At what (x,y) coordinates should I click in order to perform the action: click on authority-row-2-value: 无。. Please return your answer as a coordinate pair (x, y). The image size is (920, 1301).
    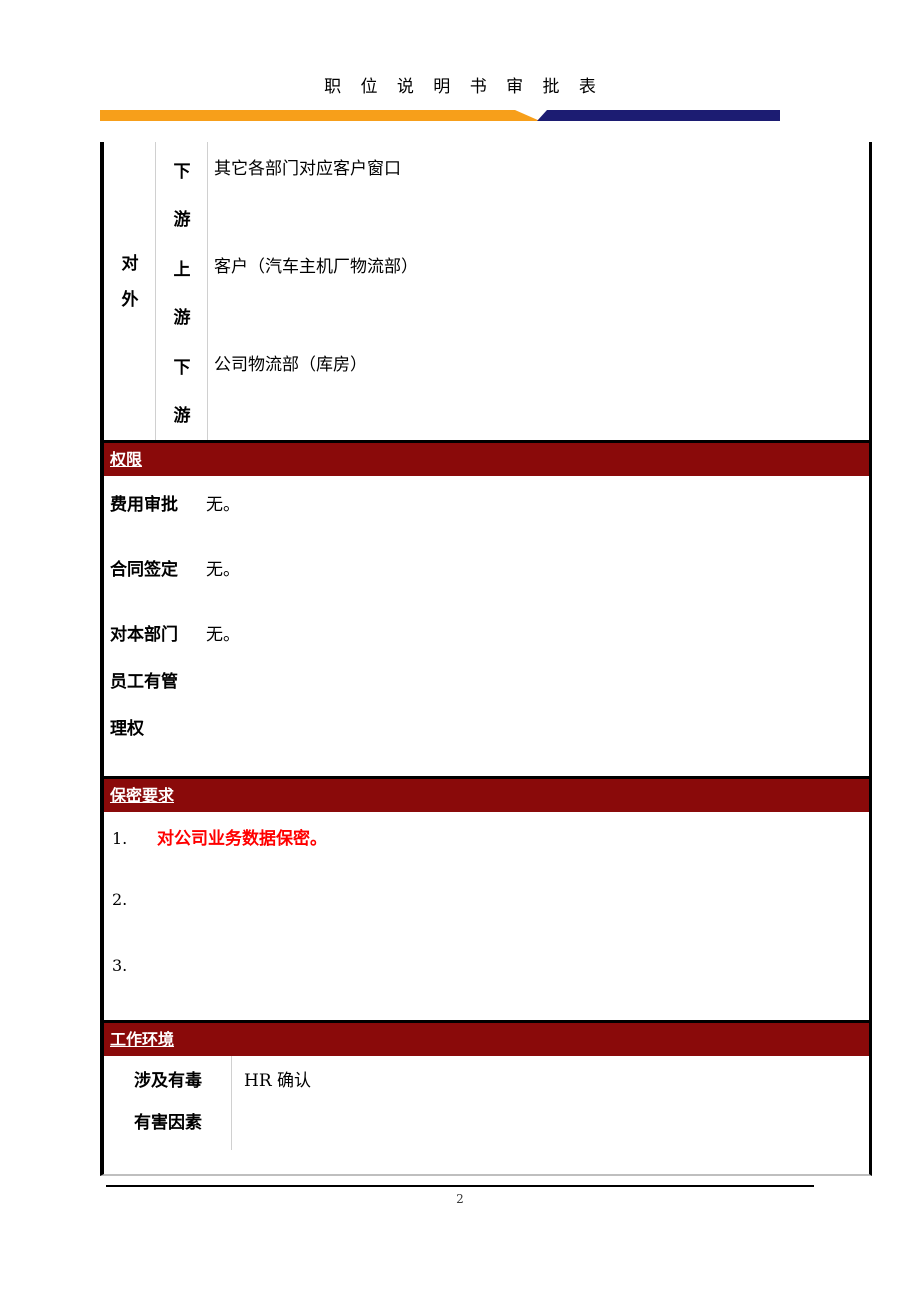
    Looking at the image, I should click on (223, 635).